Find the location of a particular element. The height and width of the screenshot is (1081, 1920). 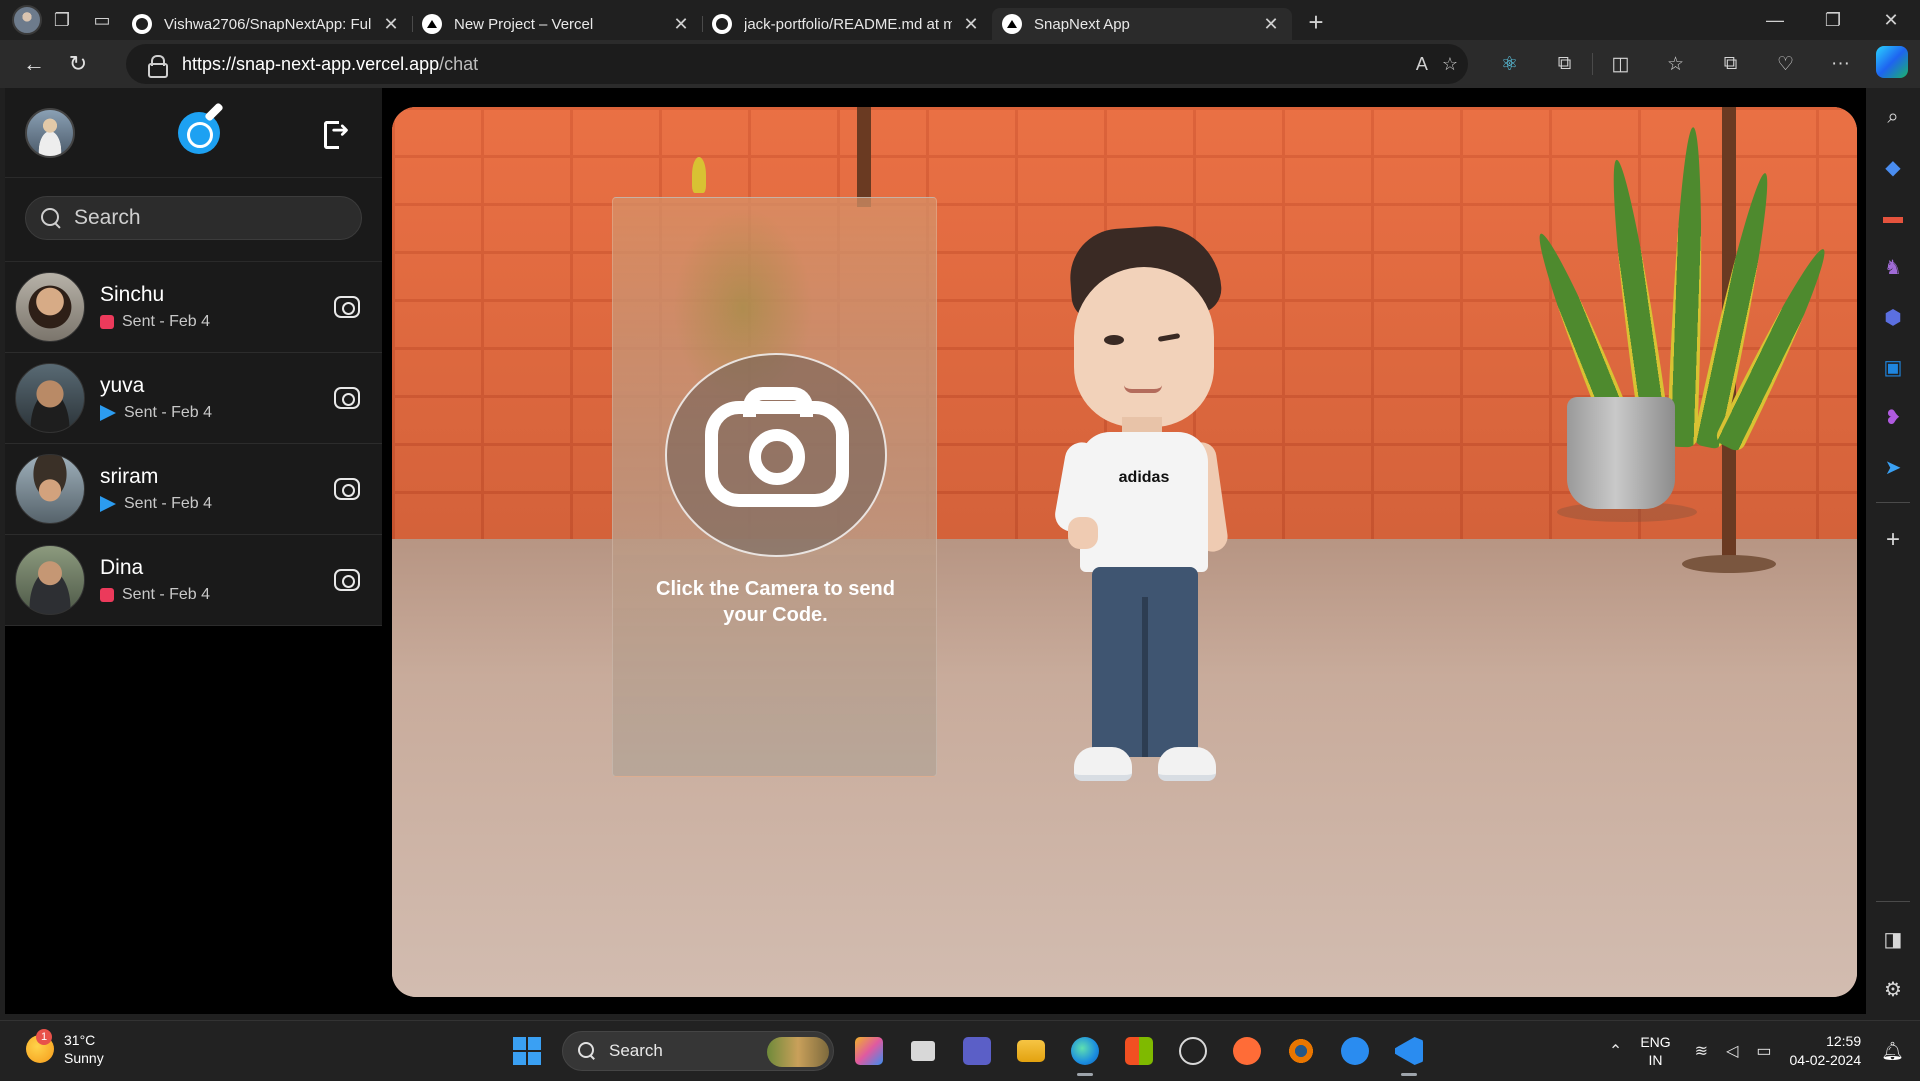

taskbar-search: Search is located at coordinates (698, 1051).